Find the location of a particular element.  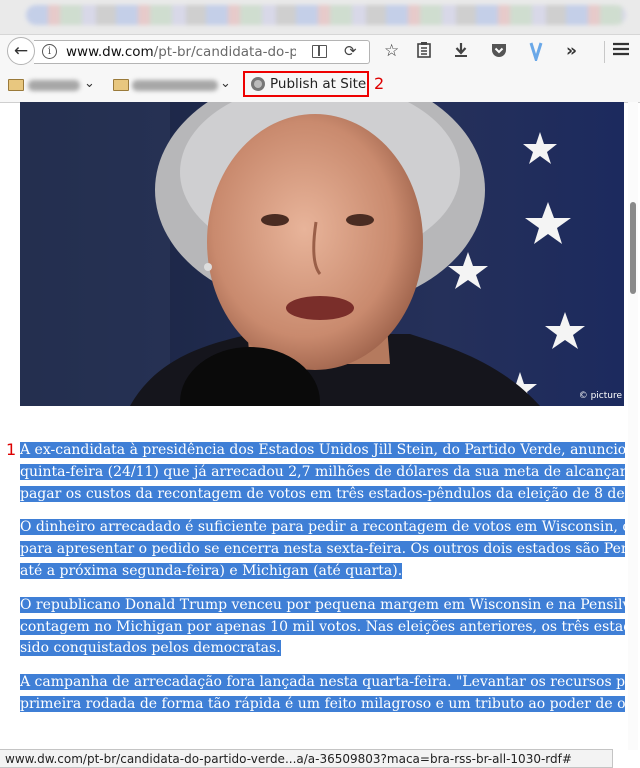

reading-list-icon is located at coordinates (424, 52).